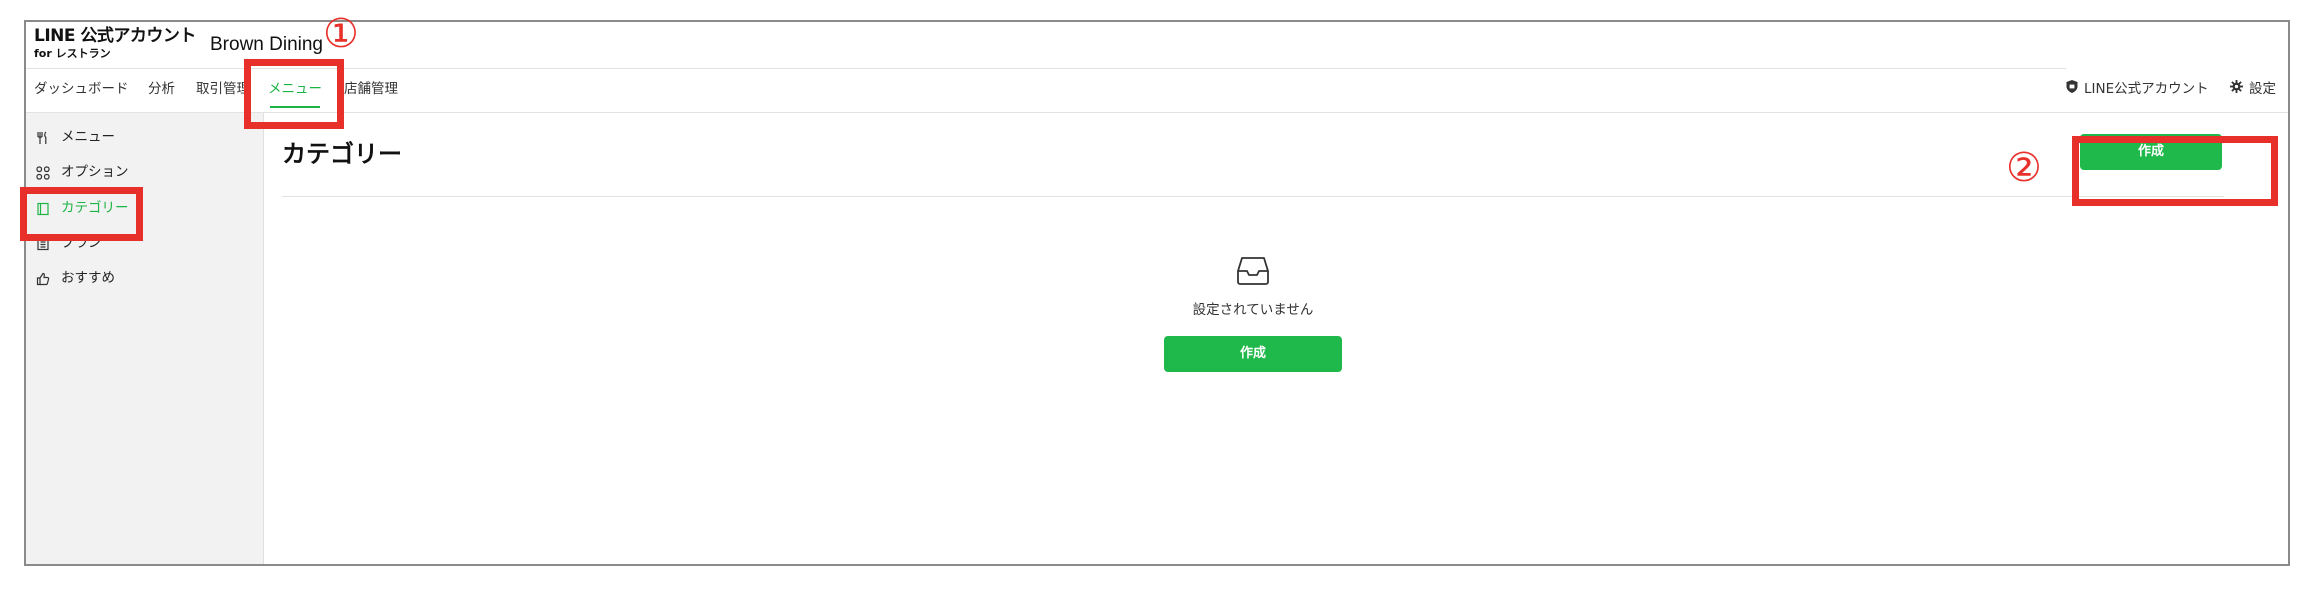 Image resolution: width=2306 pixels, height=596 pixels. What do you see at coordinates (81, 214) in the screenshot?
I see `annotation-box-category` at bounding box center [81, 214].